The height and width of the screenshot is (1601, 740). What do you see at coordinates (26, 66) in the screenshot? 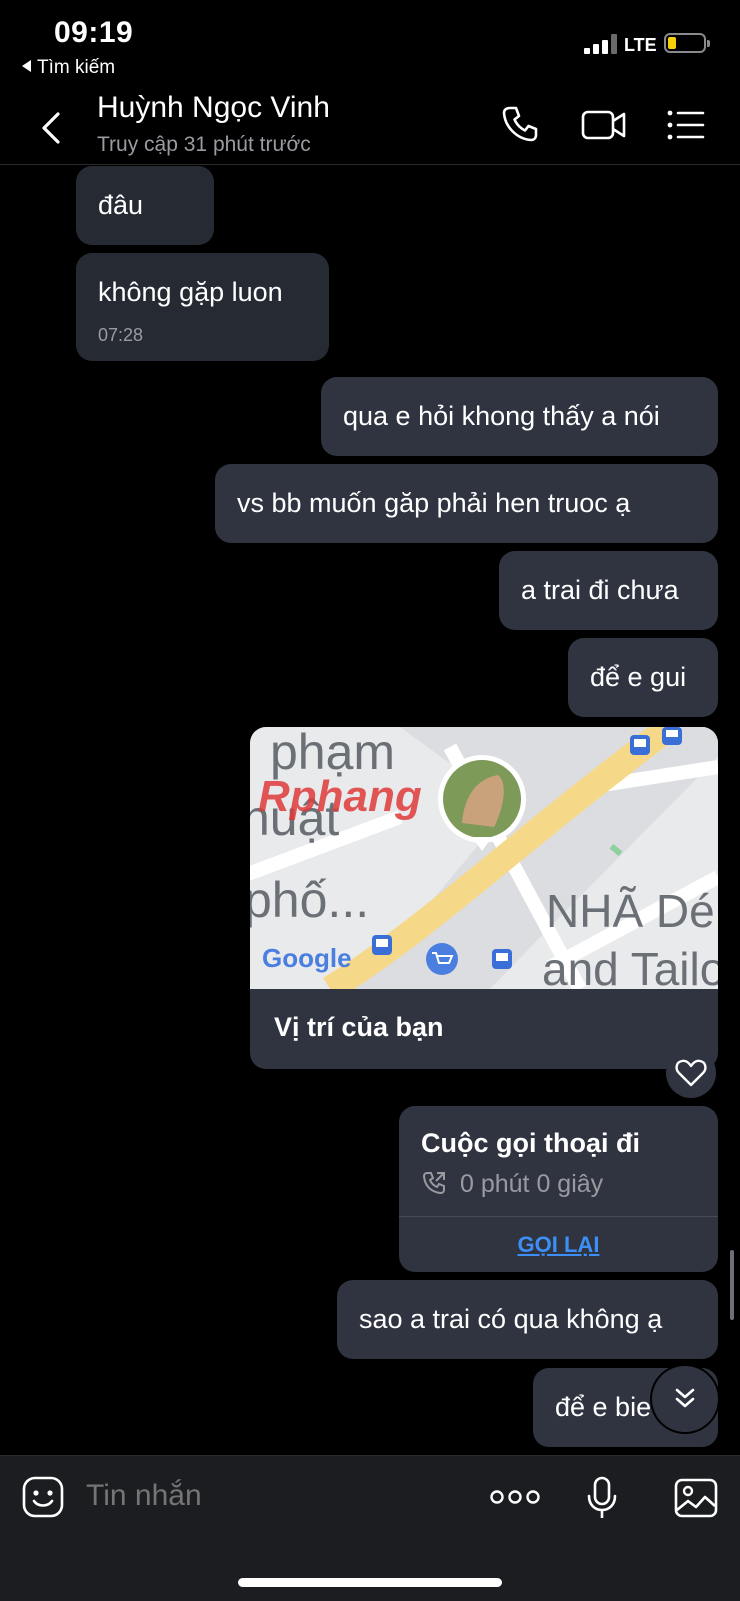
I see `back-triangle-icon` at bounding box center [26, 66].